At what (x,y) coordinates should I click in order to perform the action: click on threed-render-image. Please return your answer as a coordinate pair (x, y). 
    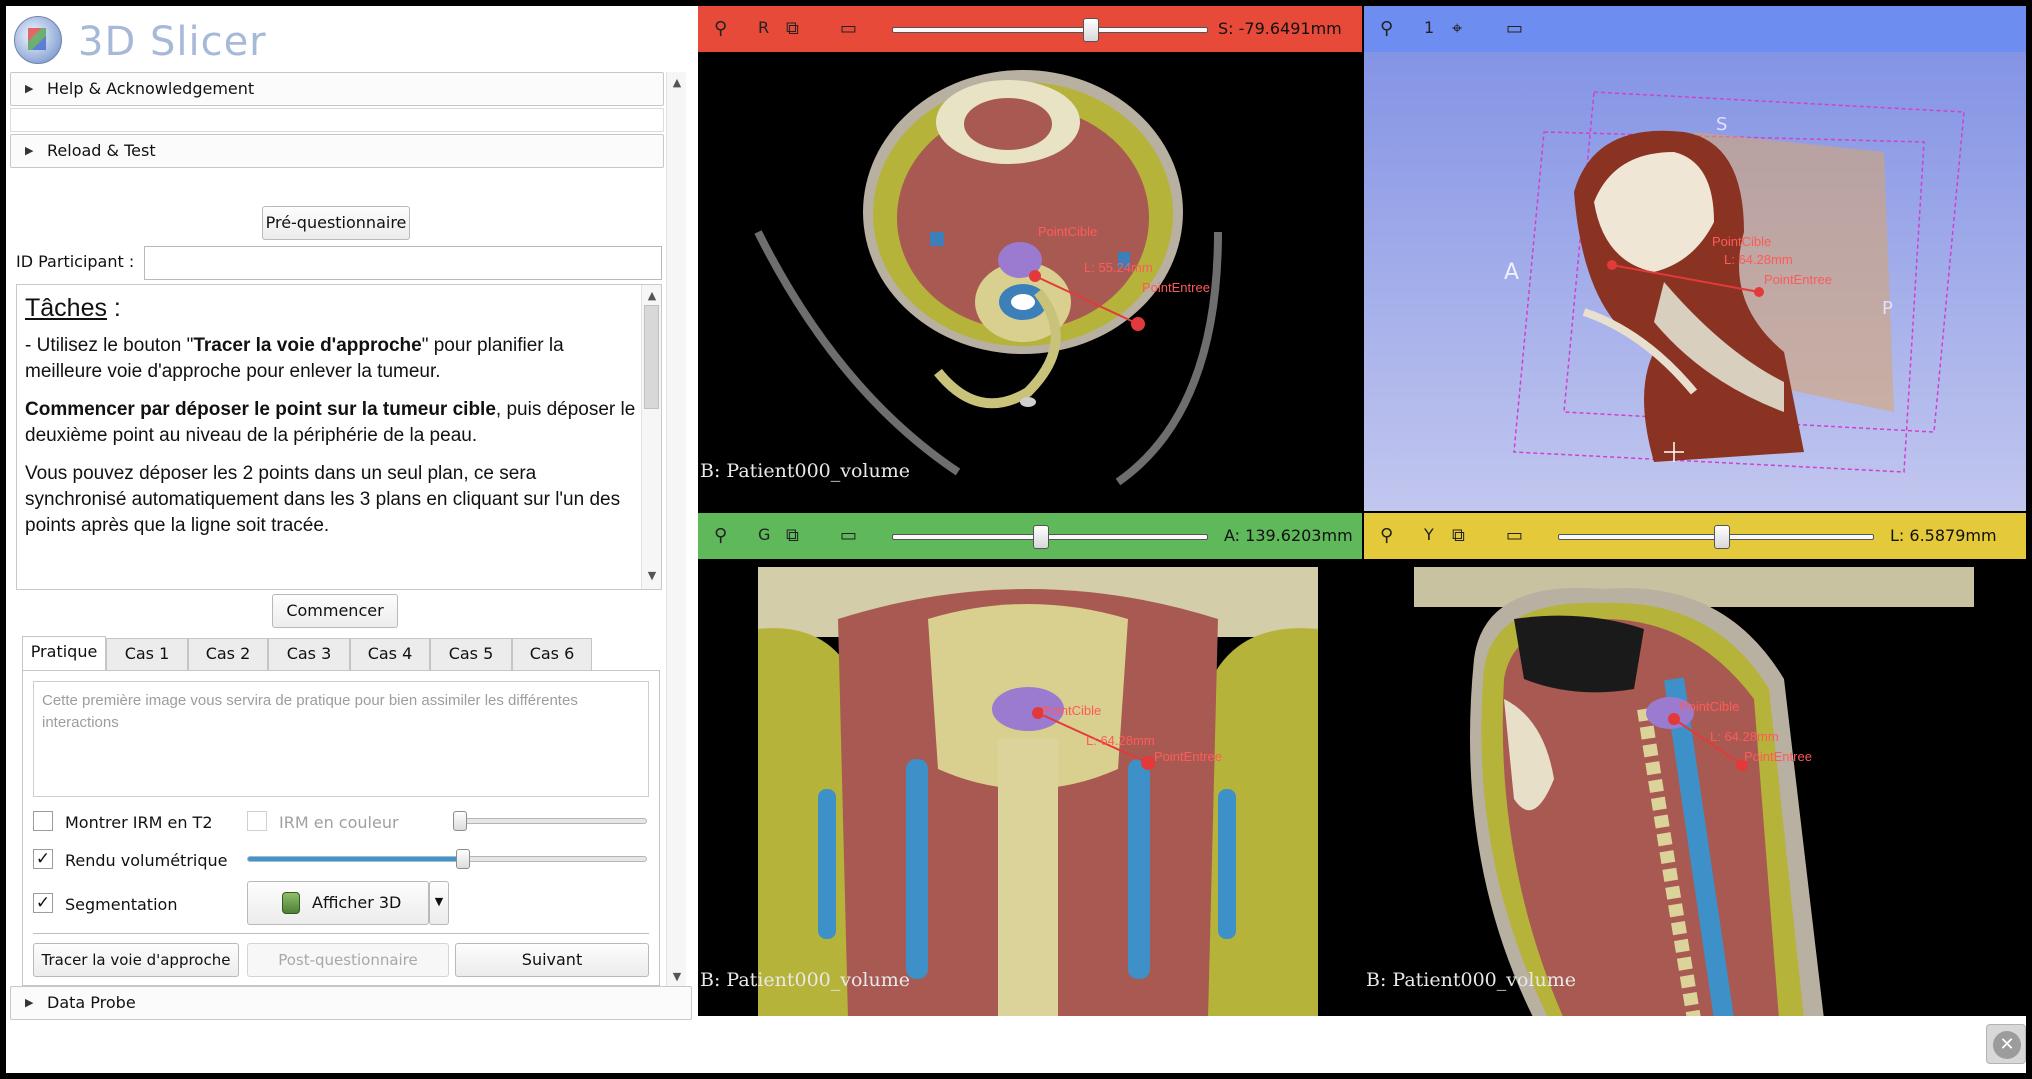
    Looking at the image, I should click on (1739, 282).